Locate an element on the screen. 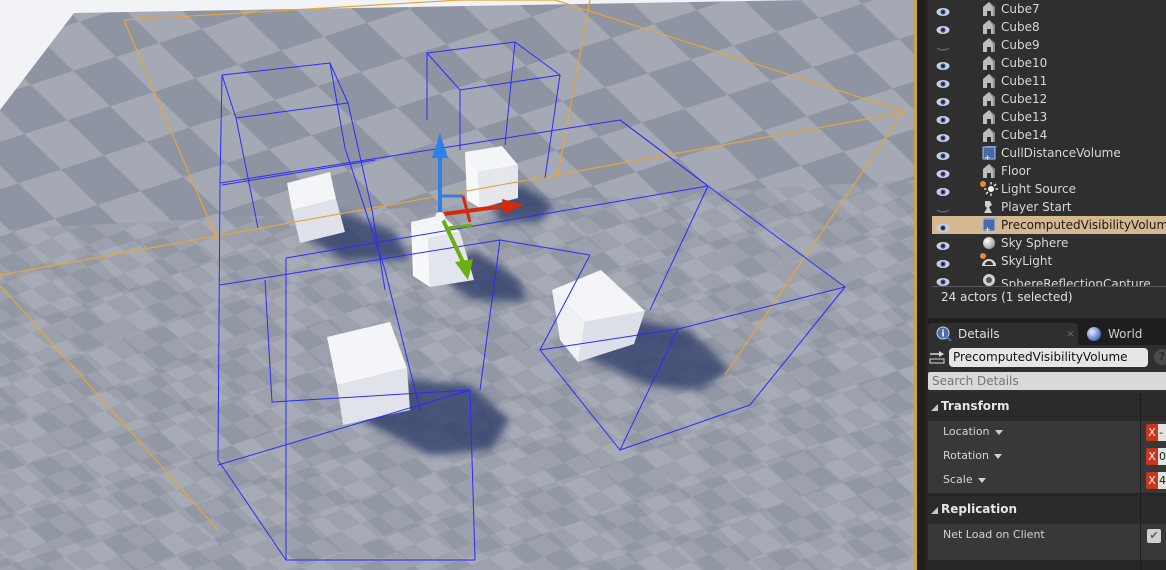  details-tab-bar: i Details × World Setti is located at coordinates (1046, 343).